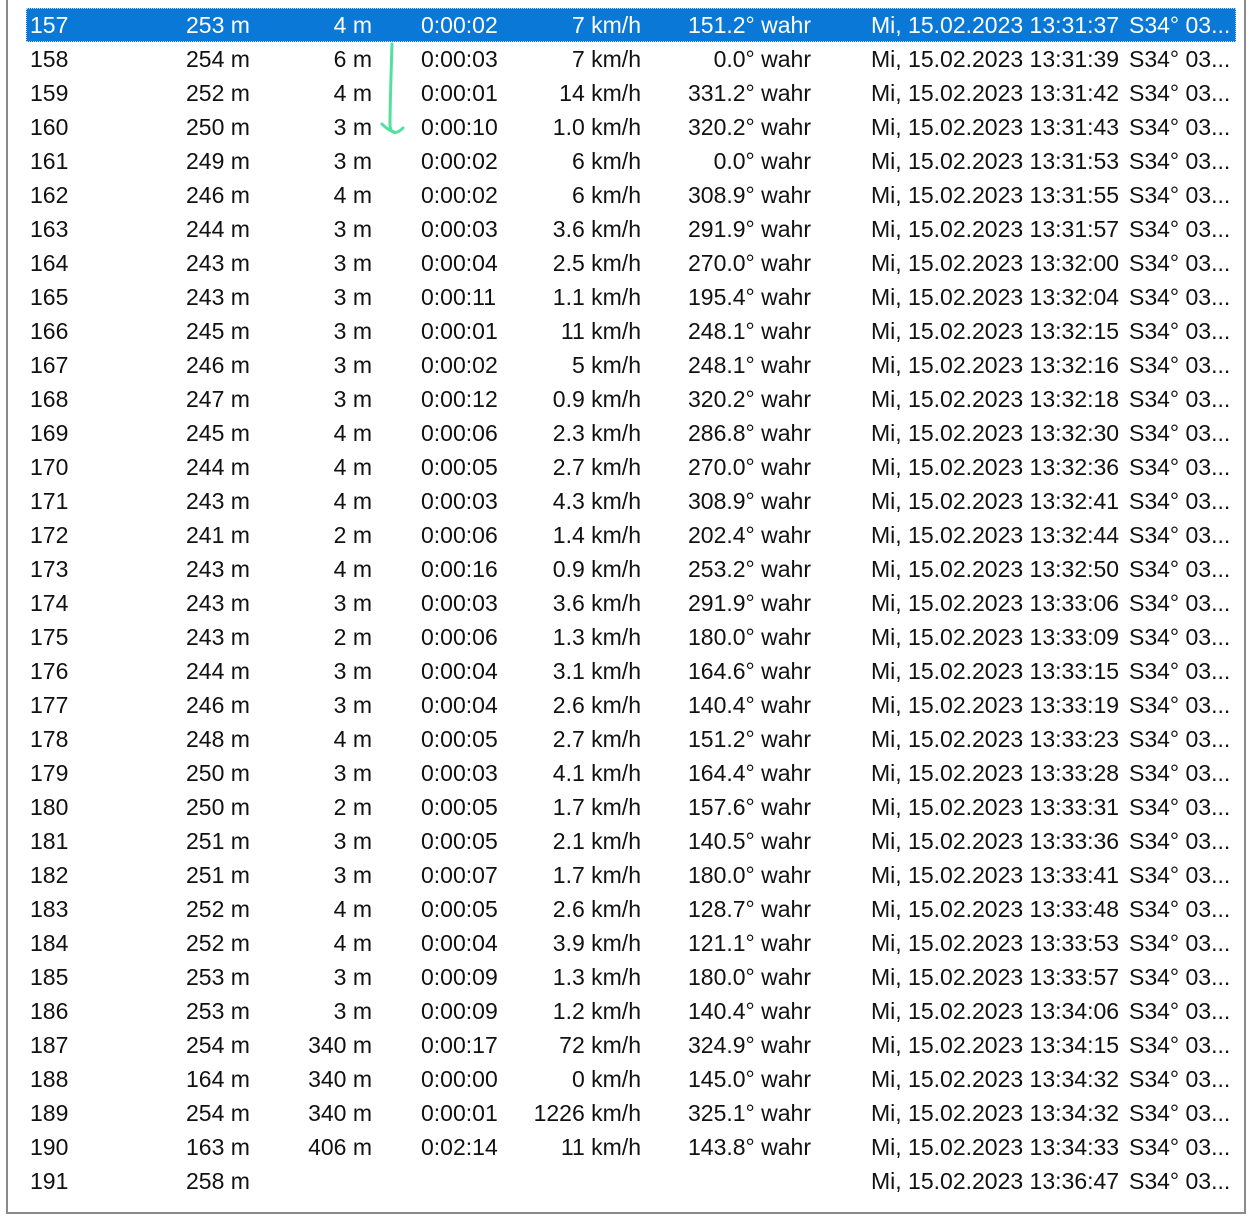 This screenshot has width=1252, height=1220. What do you see at coordinates (49, 807) in the screenshot?
I see `cell-point-number: 180` at bounding box center [49, 807].